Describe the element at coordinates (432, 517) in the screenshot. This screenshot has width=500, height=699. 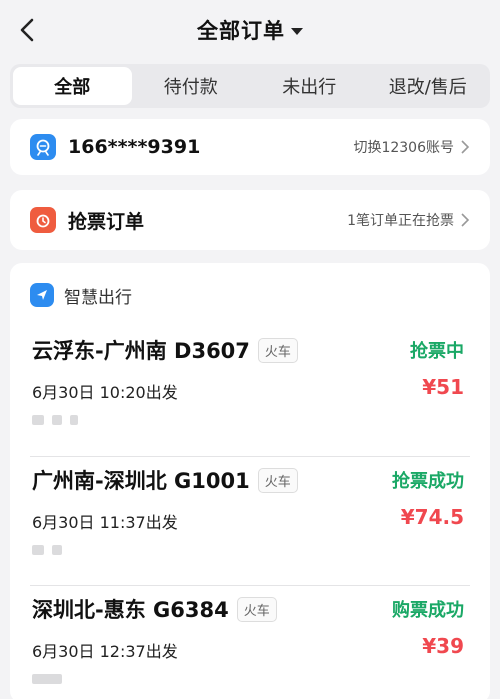
I see `order-price: ¥74.5` at that location.